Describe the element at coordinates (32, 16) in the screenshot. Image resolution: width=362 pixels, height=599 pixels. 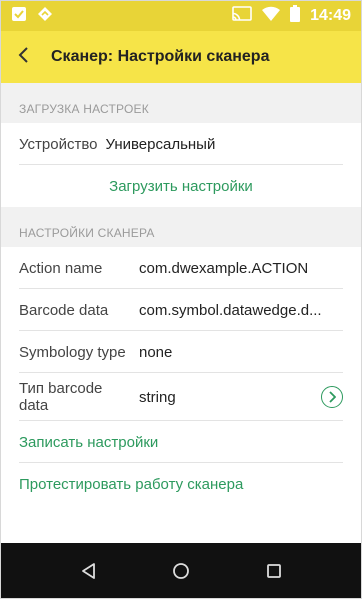
I see `status-left` at that location.